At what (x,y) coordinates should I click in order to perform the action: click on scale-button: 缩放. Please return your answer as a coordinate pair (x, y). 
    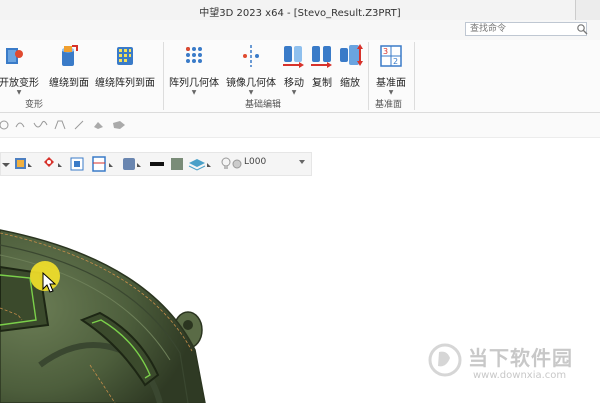
    Looking at the image, I should click on (350, 66).